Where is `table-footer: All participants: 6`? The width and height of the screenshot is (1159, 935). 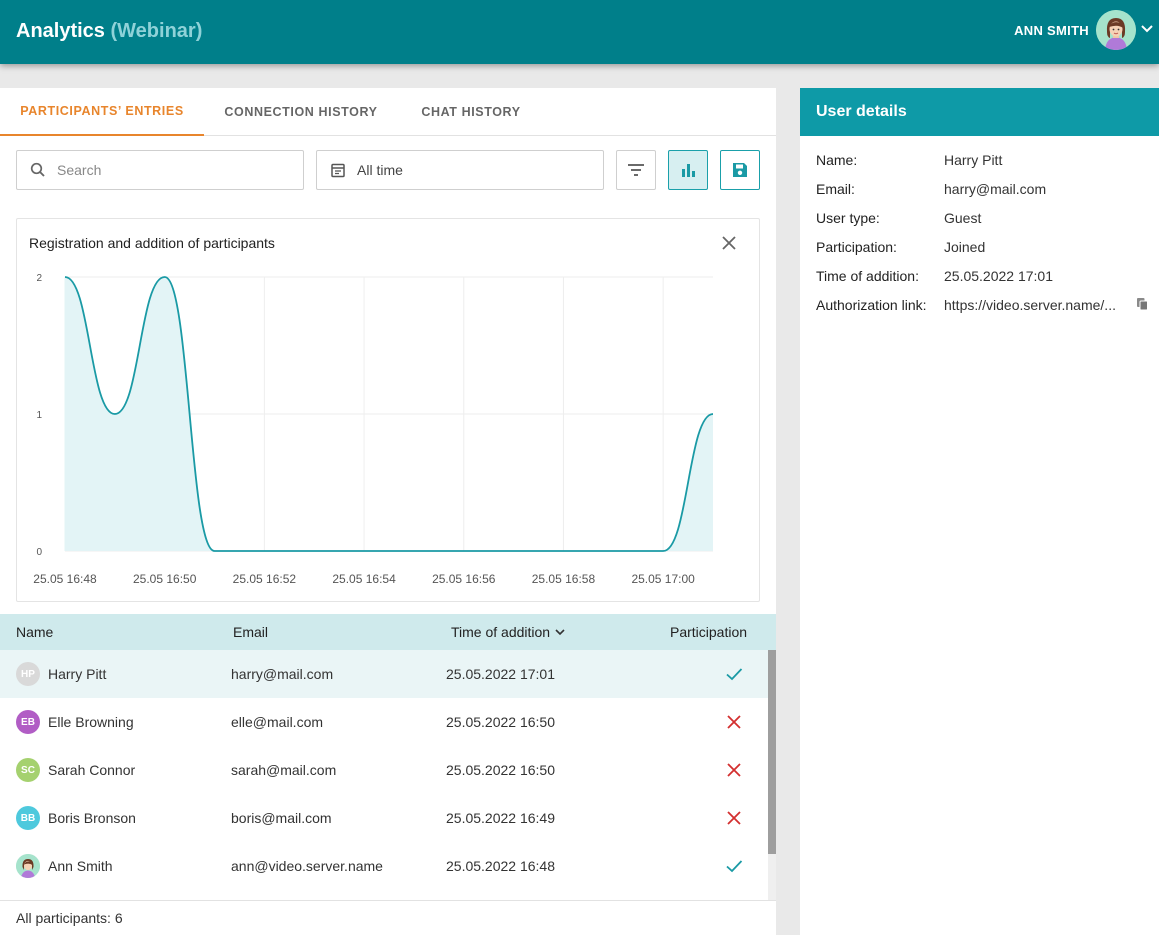 table-footer: All participants: 6 is located at coordinates (388, 917).